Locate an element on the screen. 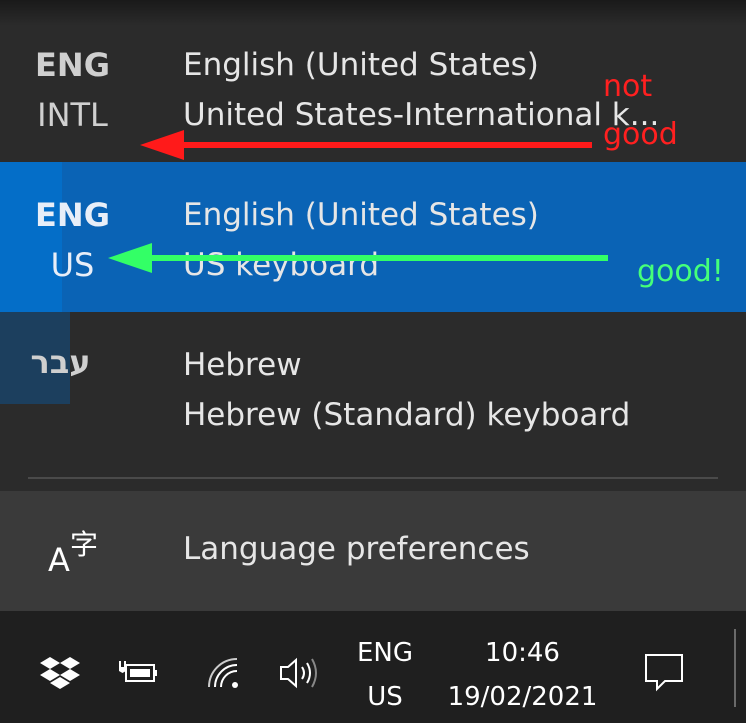 This screenshot has height=723, width=746. red-arrow is located at coordinates (366, 145).